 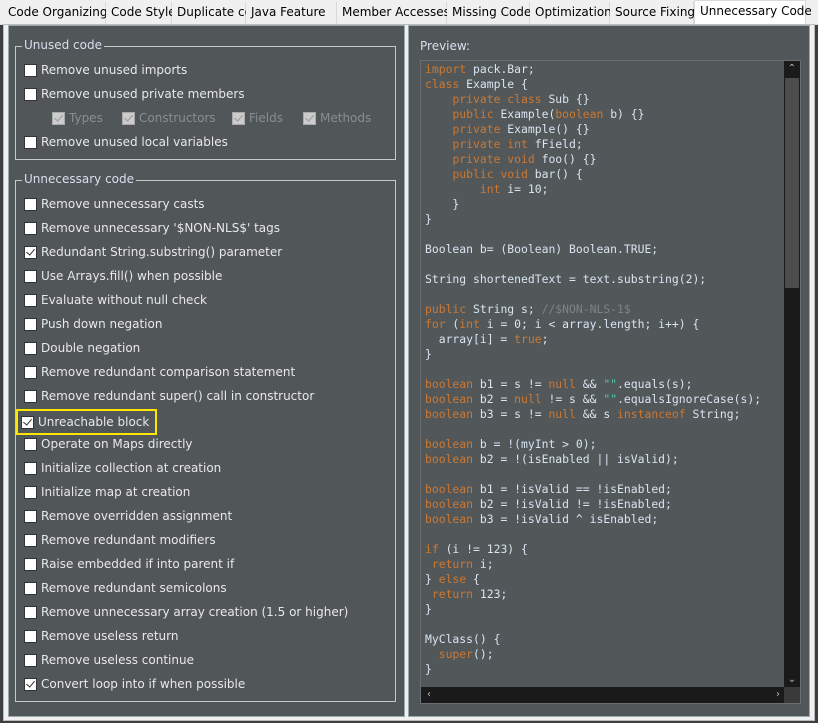 What do you see at coordinates (792, 680) in the screenshot?
I see `scroll-down-icon: ⌄` at bounding box center [792, 680].